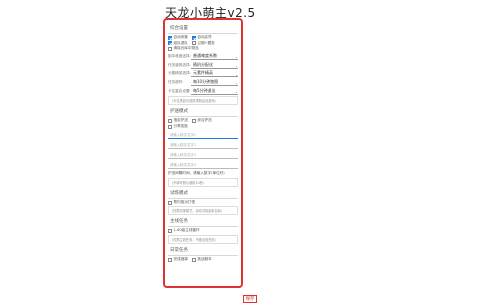  I want to click on select-value: 元素件精英, so click(203, 73).